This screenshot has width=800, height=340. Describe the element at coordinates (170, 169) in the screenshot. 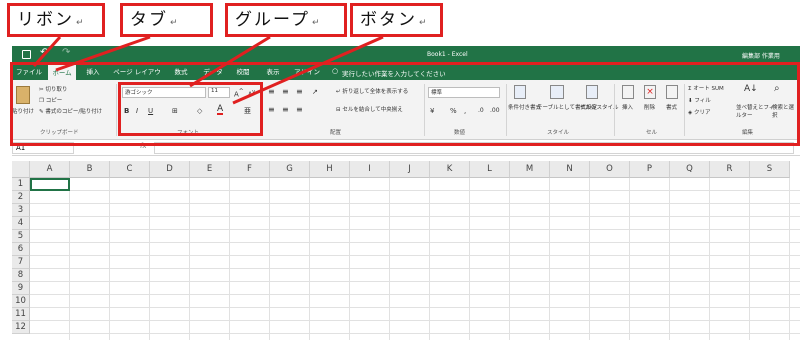

I see `column-header-d: D` at that location.